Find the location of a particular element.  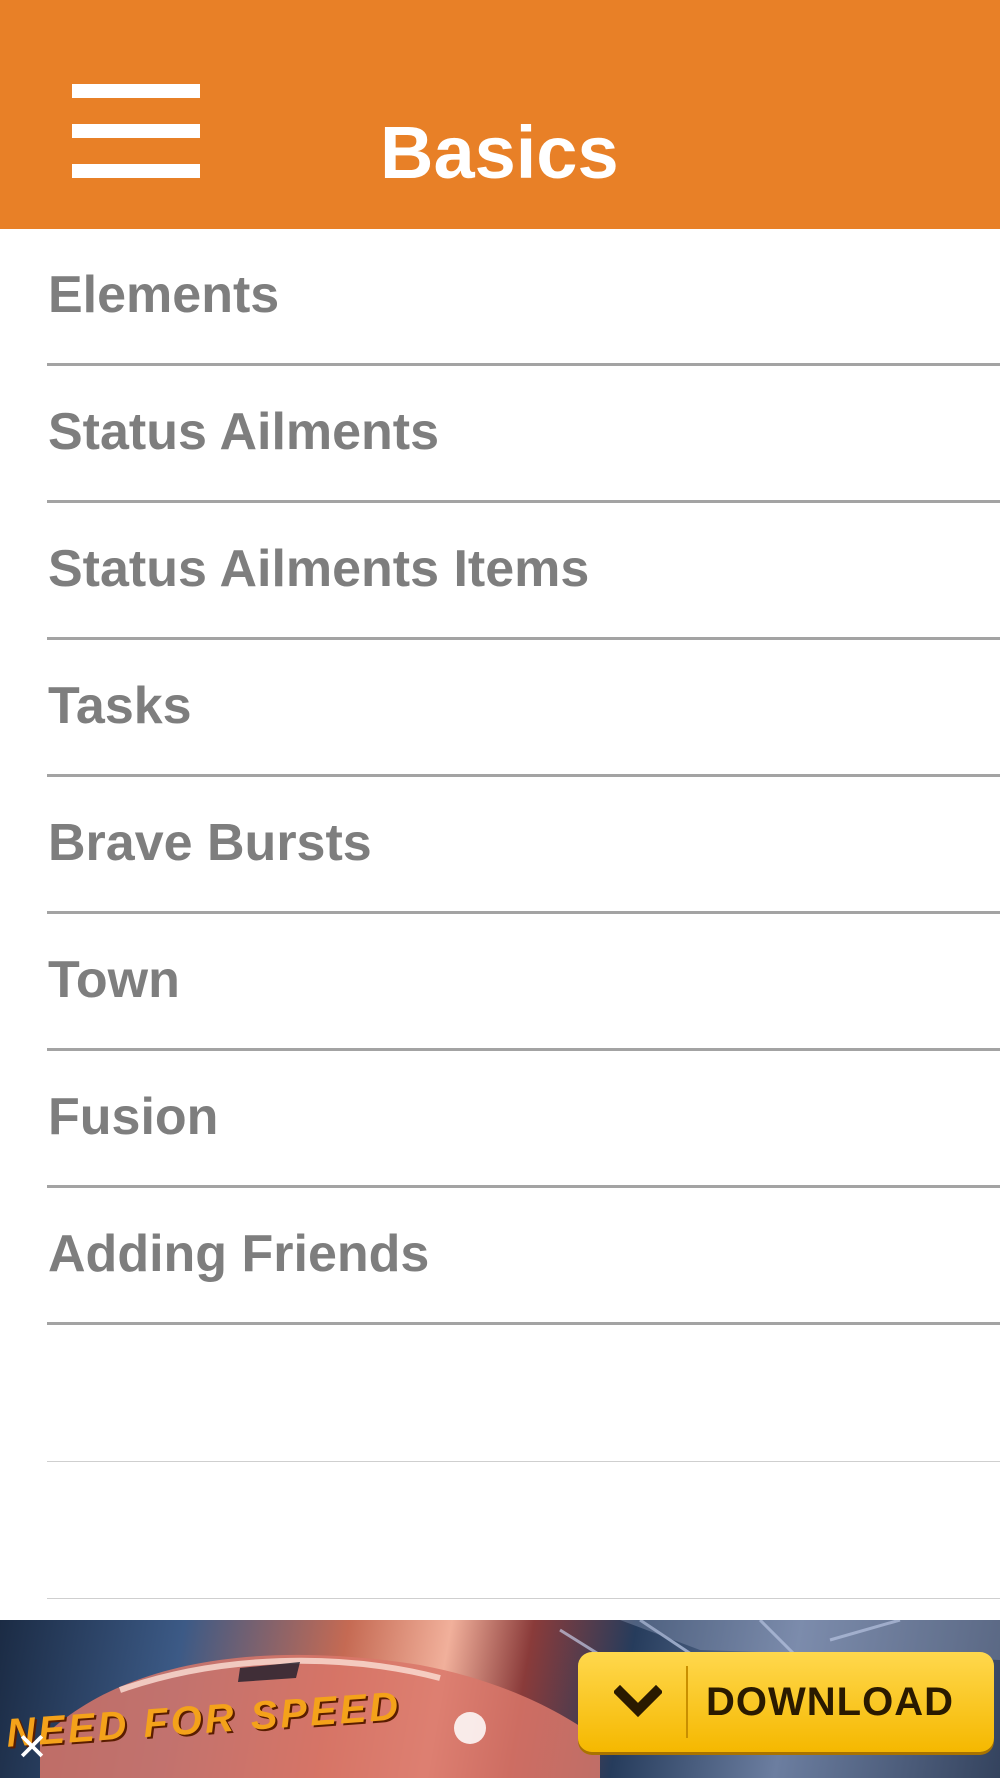

download-button: DOWNLOAD is located at coordinates (786, 1702).